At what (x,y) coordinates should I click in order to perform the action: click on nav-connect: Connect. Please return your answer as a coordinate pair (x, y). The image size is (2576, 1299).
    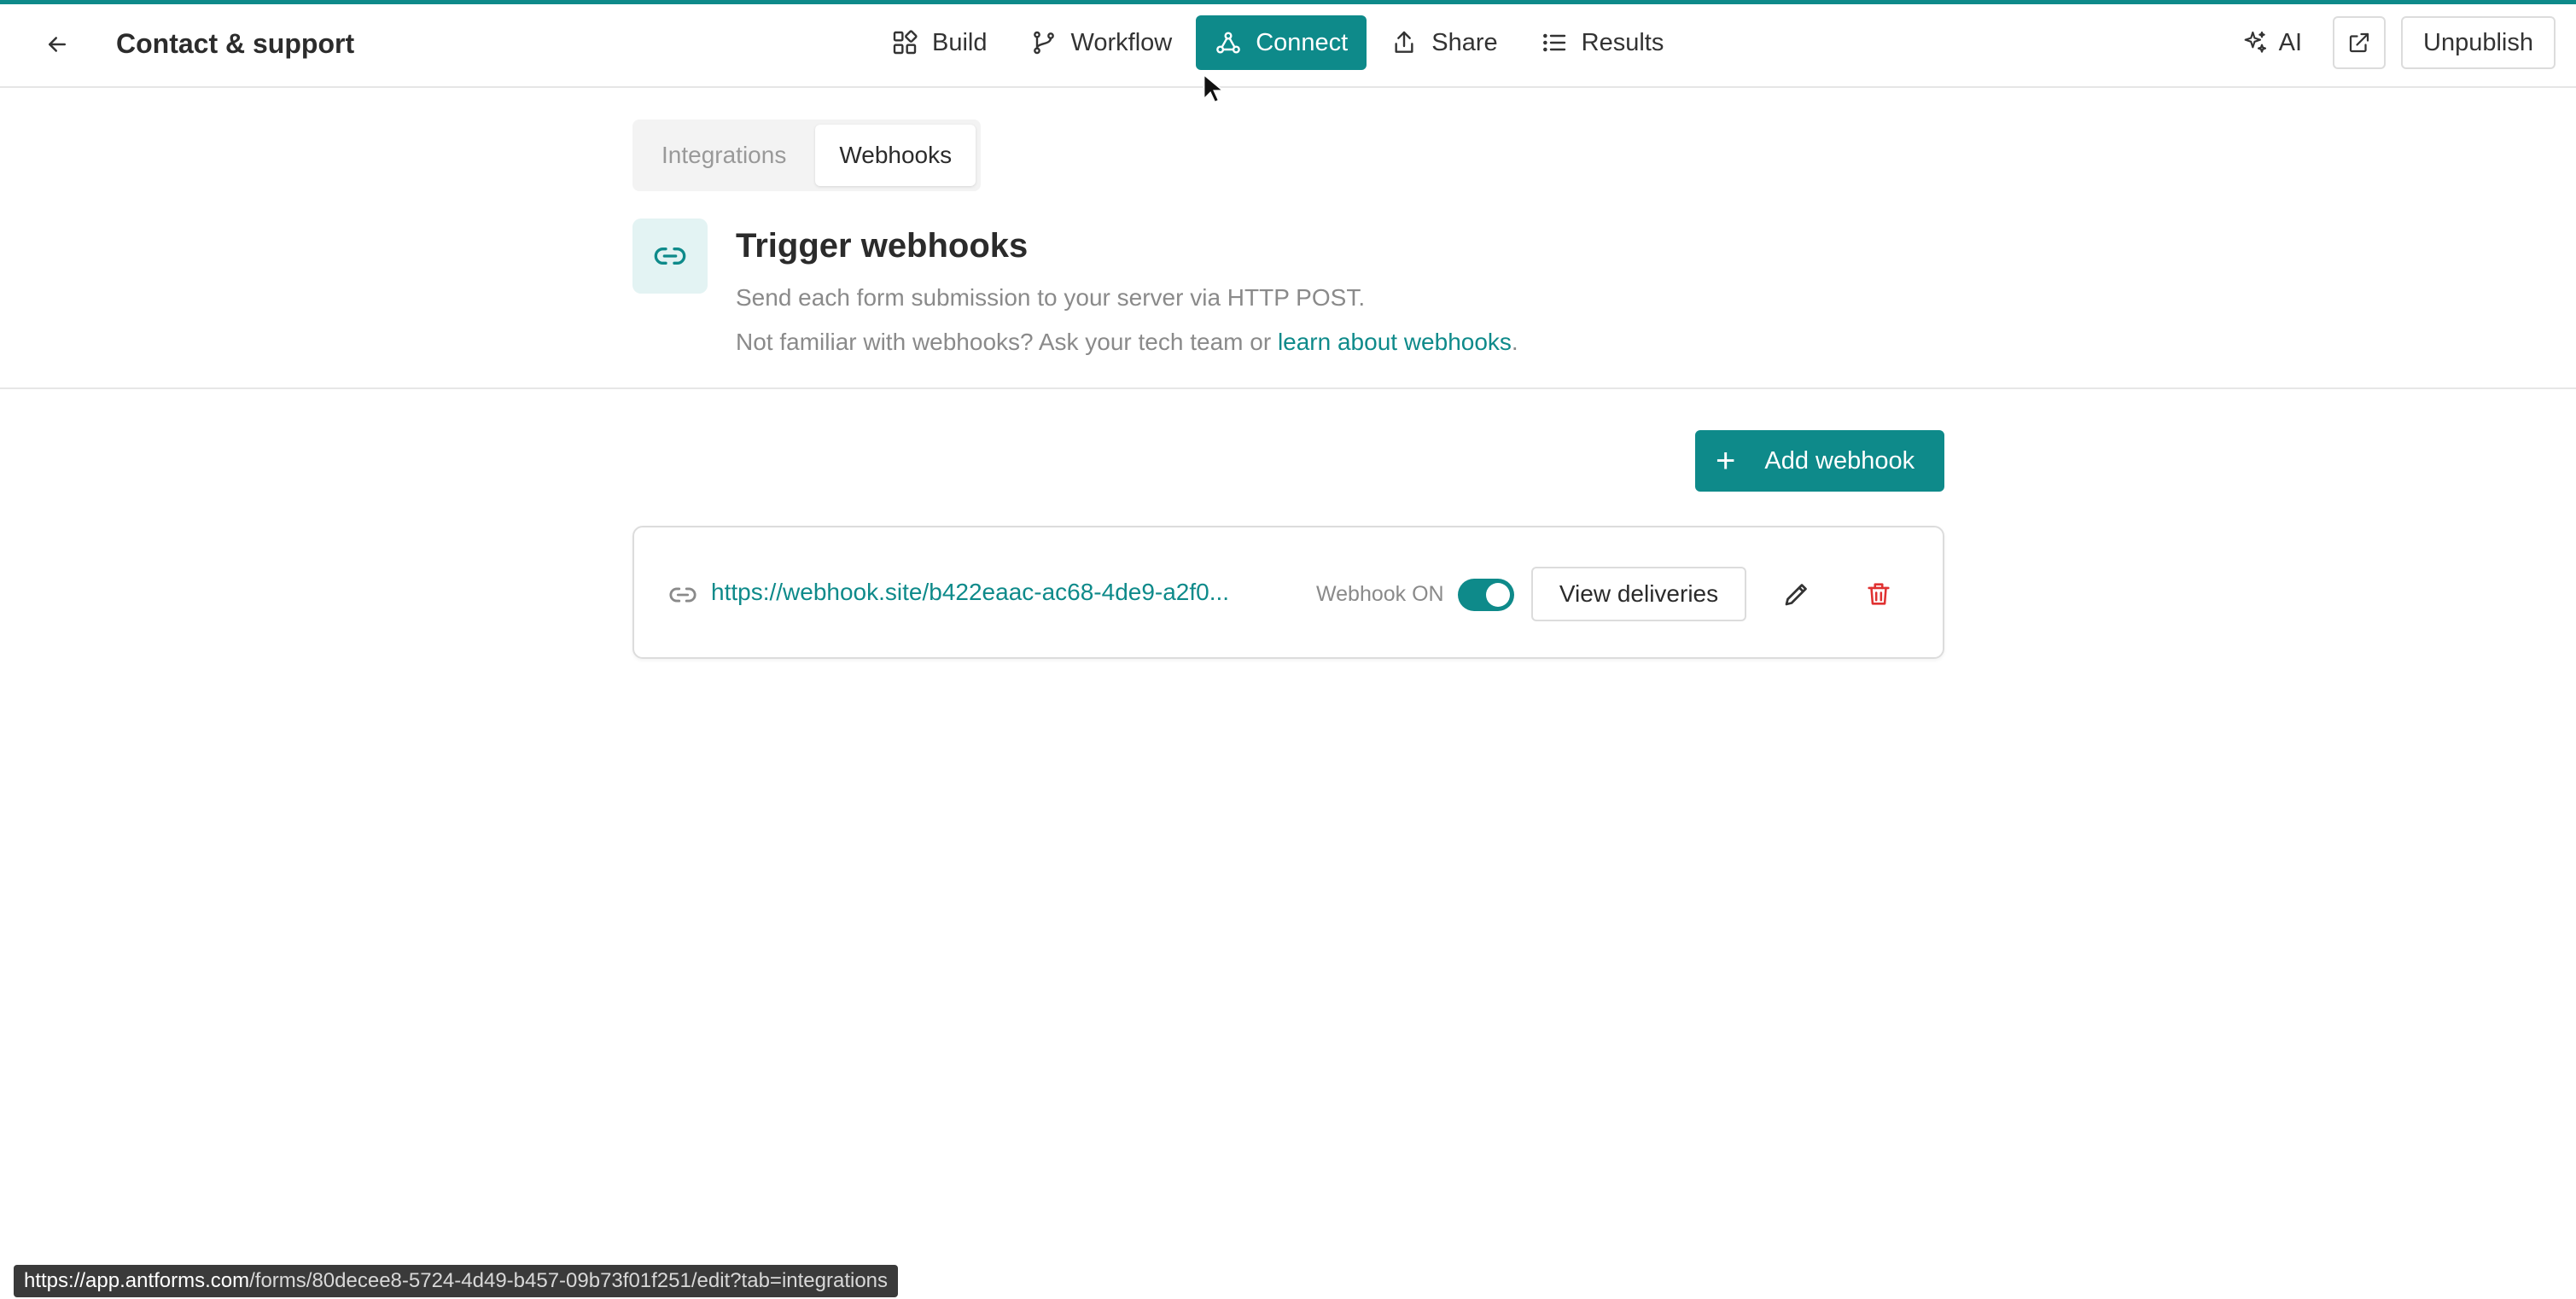
    Looking at the image, I should click on (1281, 42).